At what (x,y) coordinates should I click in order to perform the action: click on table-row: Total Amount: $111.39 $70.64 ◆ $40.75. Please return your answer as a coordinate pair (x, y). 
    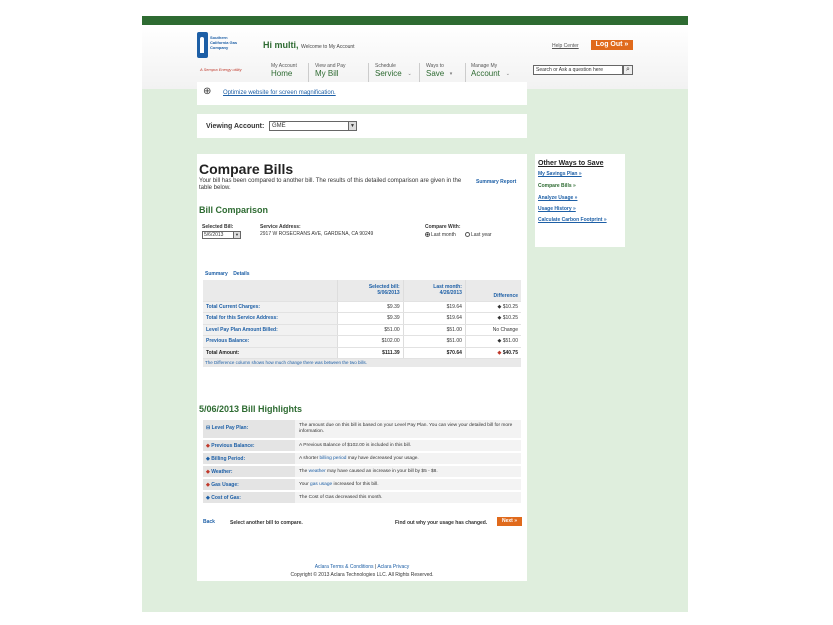
    Looking at the image, I should click on (362, 353).